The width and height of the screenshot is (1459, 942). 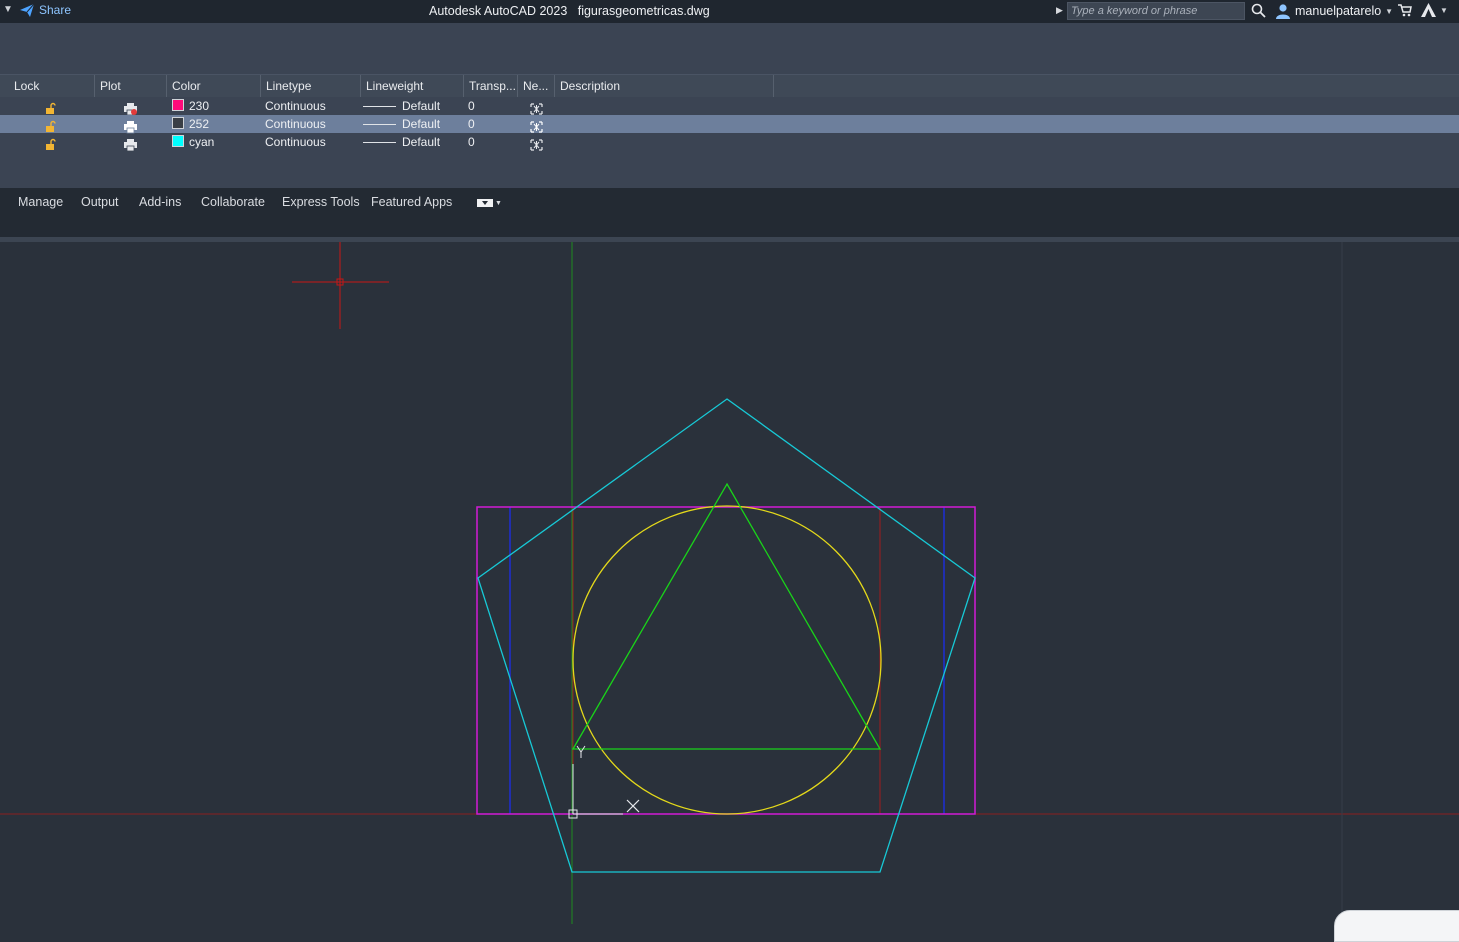 I want to click on layer-row: 252 Continuous Default 0, so click(x=729, y=124).